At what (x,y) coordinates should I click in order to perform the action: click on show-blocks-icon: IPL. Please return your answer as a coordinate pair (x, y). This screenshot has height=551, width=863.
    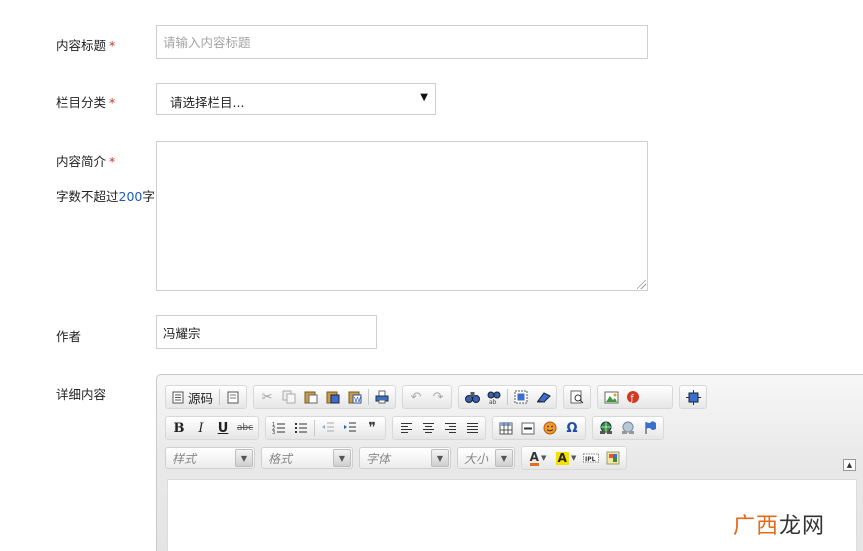
    Looking at the image, I should click on (591, 458).